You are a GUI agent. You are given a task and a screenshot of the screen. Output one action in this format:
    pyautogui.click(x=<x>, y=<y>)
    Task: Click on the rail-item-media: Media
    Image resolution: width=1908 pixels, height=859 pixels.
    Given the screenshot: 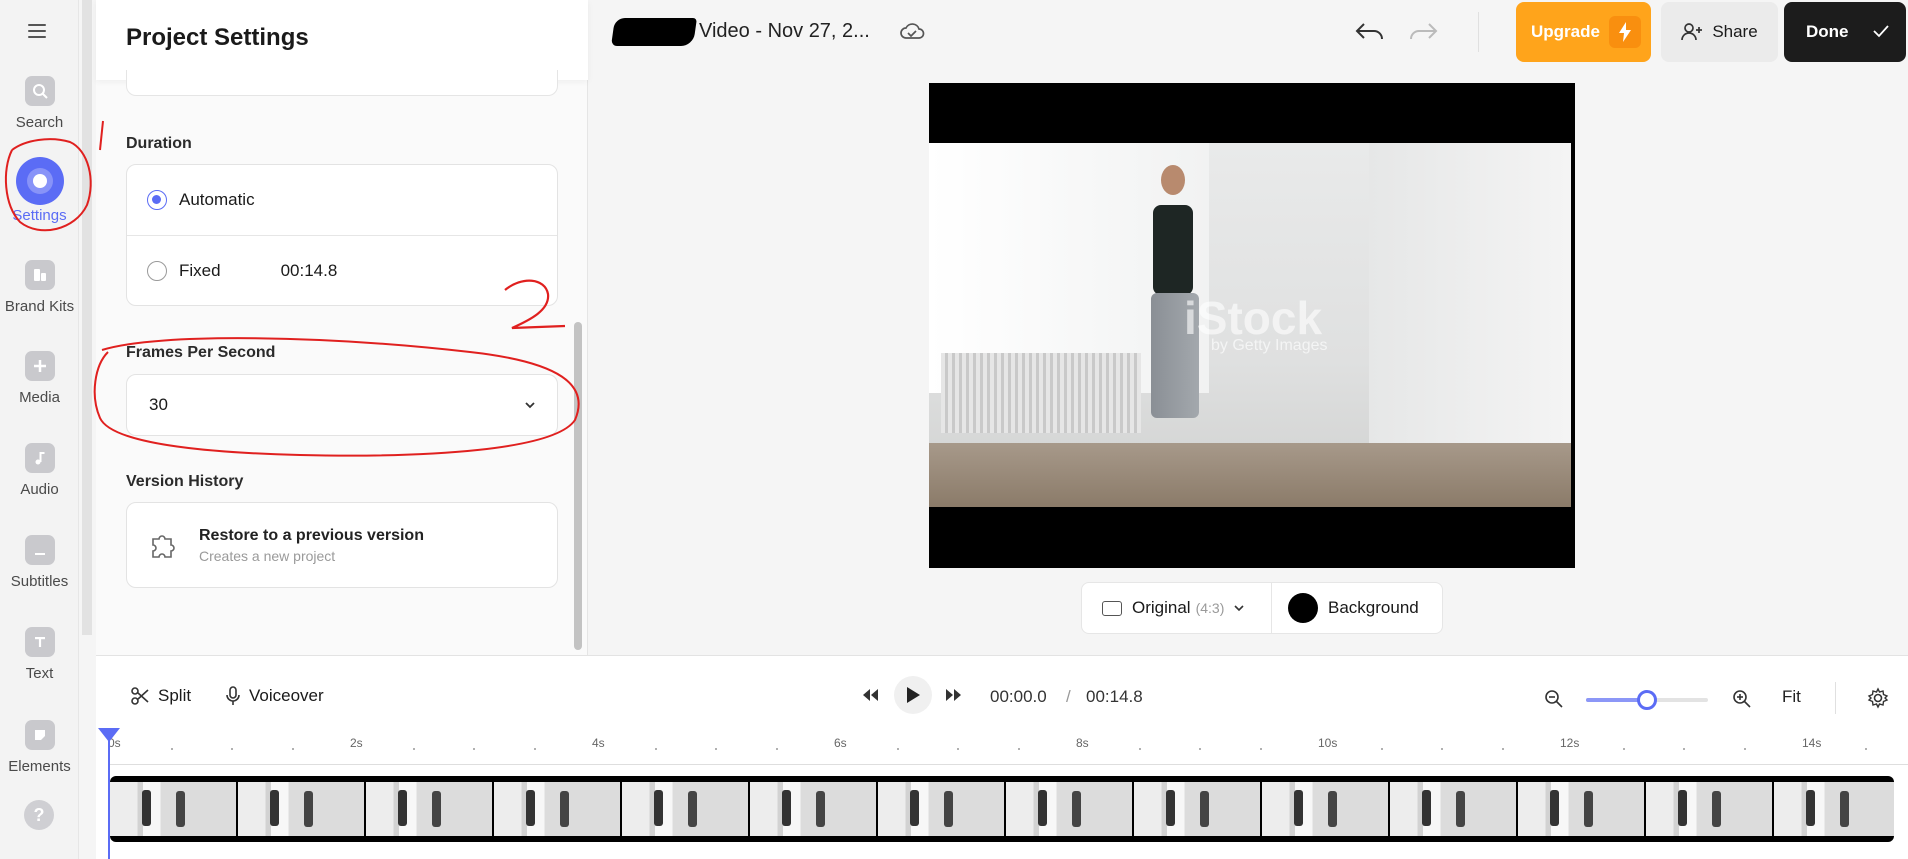 What is the action you would take?
    pyautogui.click(x=39, y=378)
    